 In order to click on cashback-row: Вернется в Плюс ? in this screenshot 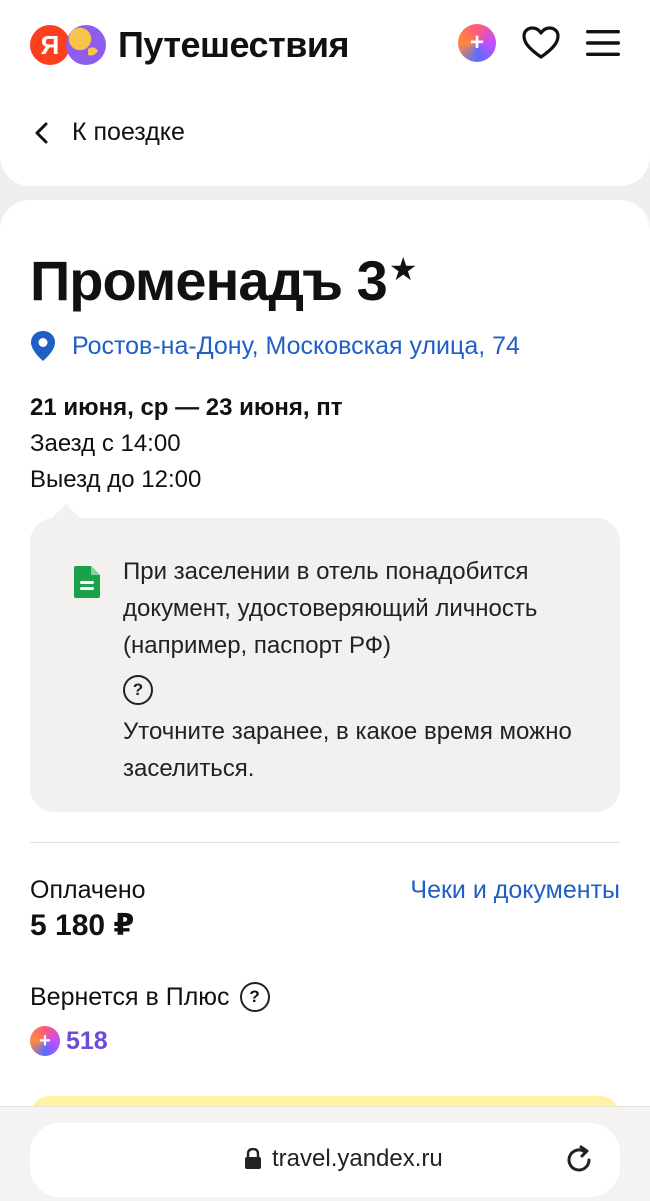, I will do `click(150, 997)`.